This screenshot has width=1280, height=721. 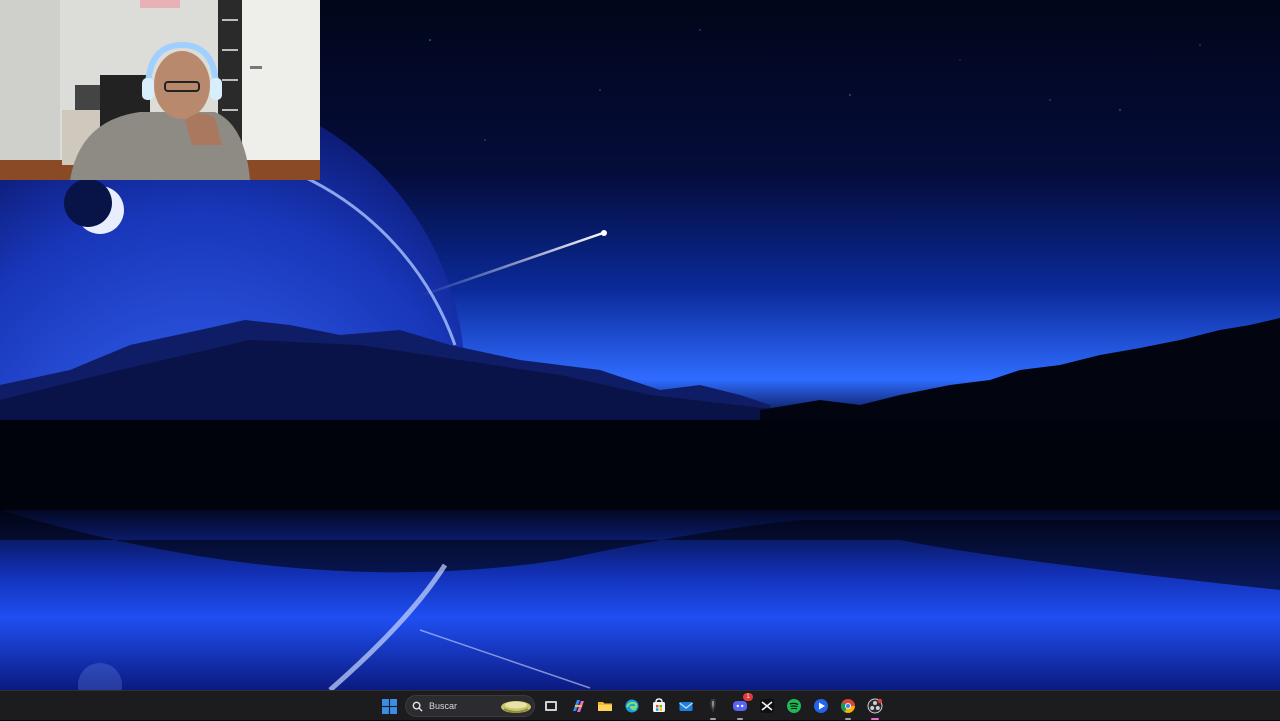 I want to click on search-label: Buscar, so click(x=443, y=706).